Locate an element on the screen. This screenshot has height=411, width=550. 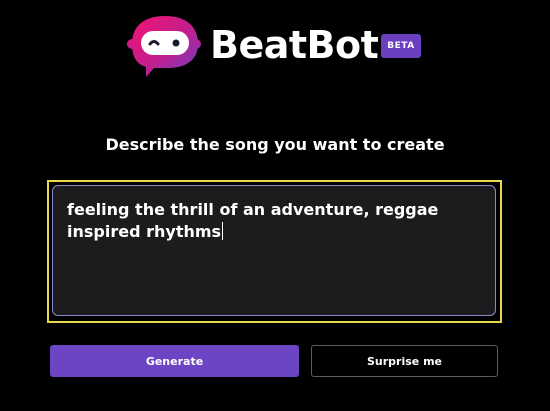
robot-chat-bubble-icon is located at coordinates (164, 46).